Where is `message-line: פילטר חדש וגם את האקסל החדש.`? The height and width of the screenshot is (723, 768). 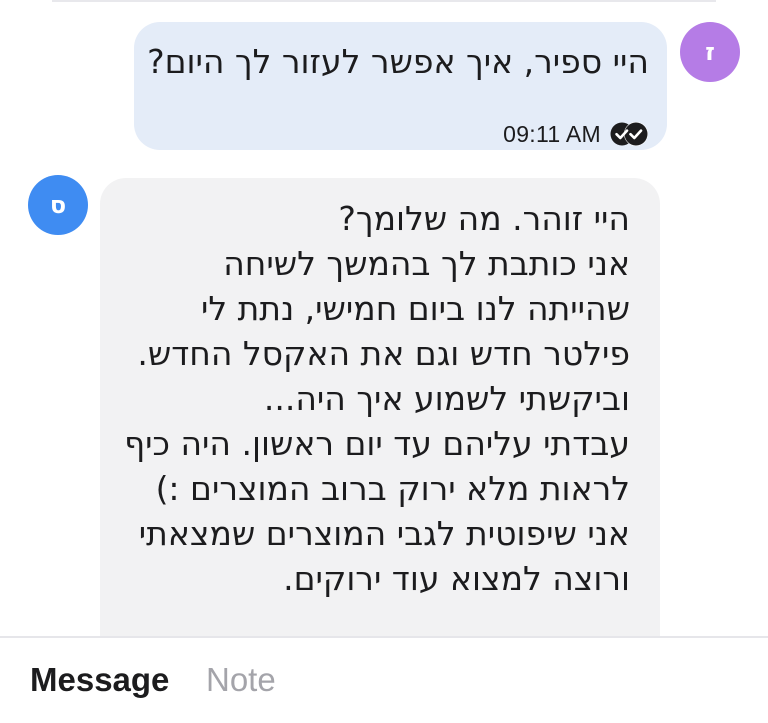 message-line: פילטר חדש וגם את האקסל החדש. is located at coordinates (383, 353).